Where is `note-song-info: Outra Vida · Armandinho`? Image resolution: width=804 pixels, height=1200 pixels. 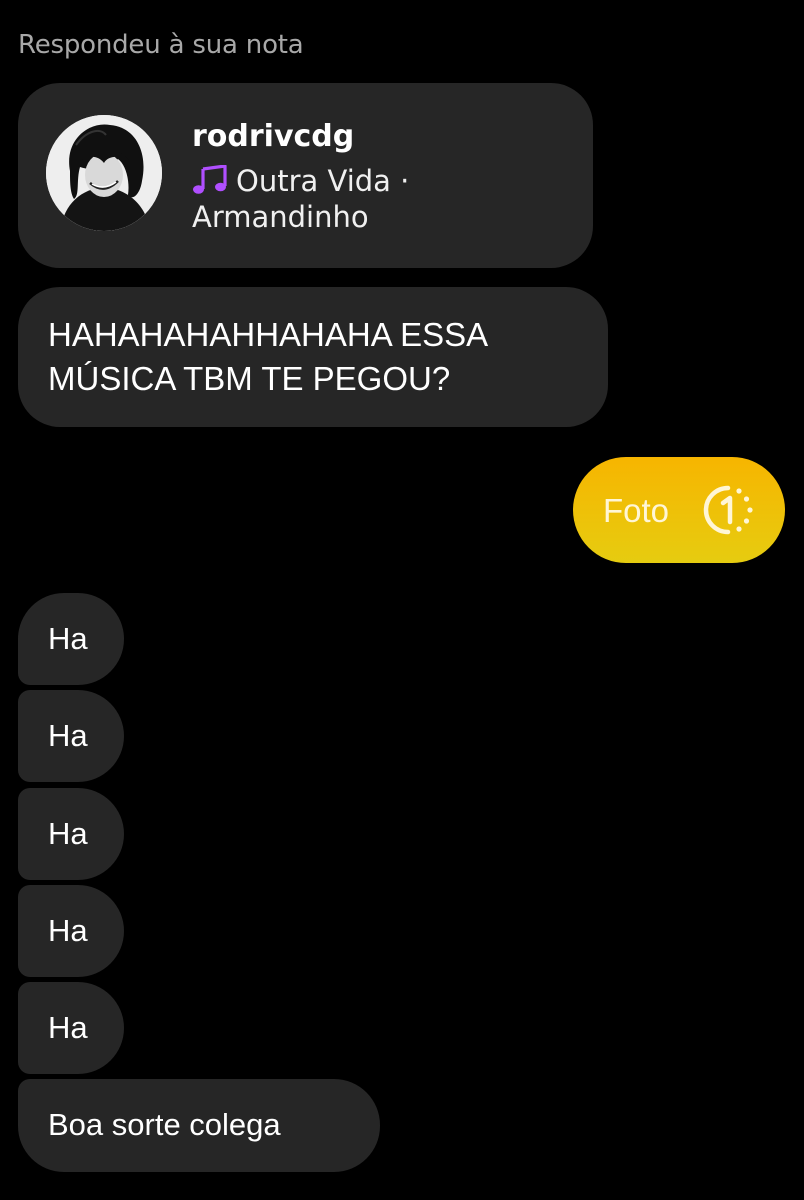
note-song-info: Outra Vida · Armandinho is located at coordinates (322, 199).